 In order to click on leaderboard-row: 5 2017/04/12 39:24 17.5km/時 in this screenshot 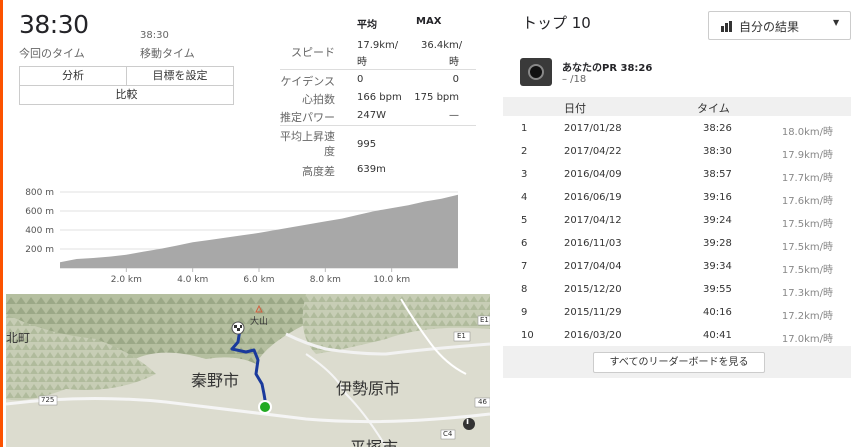, I will do `click(677, 220)`.